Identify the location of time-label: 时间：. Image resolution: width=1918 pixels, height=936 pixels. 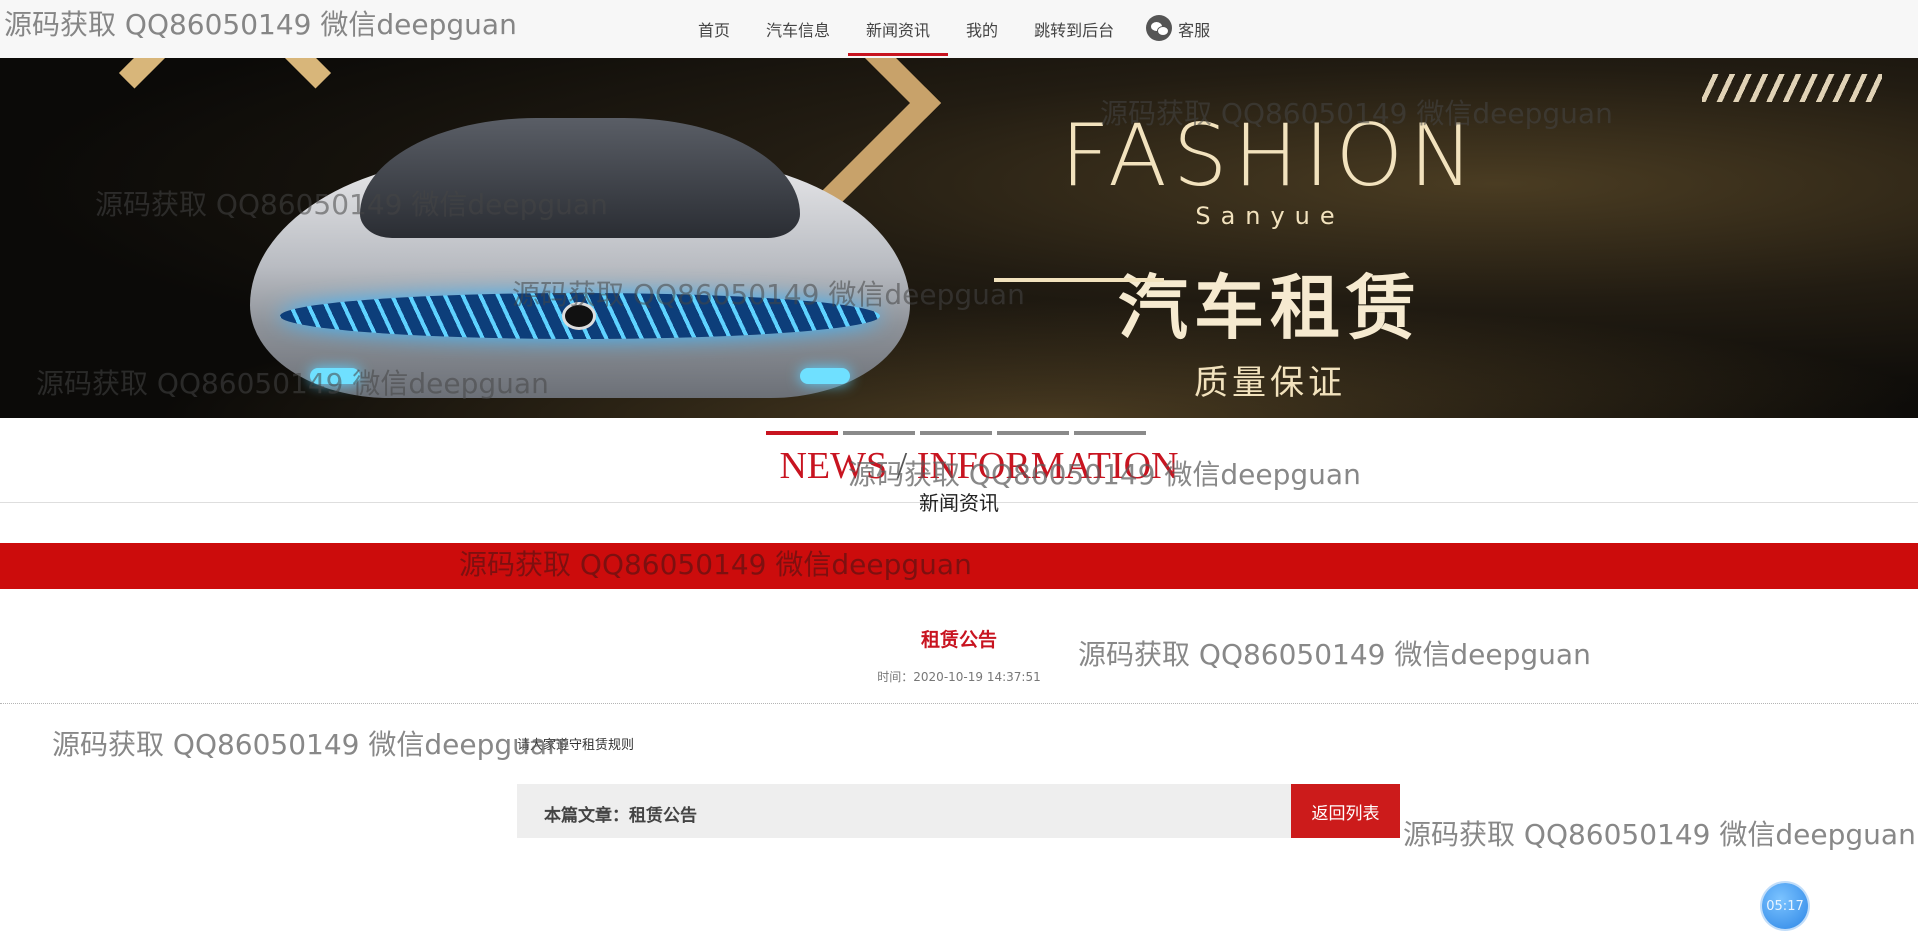
(895, 677).